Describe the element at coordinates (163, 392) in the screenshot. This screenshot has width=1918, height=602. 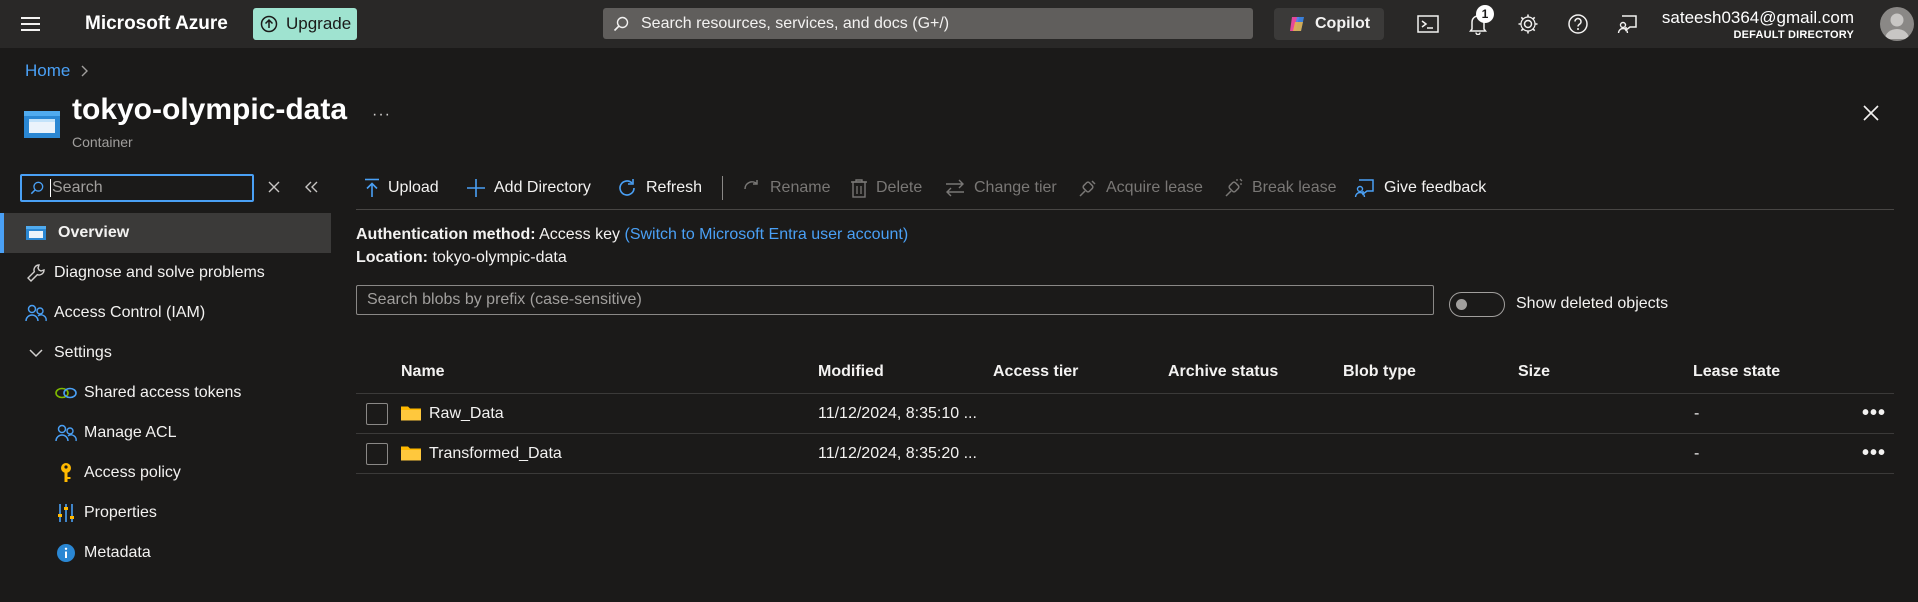
I see `sidebar-item-label: Shared access tokens` at that location.